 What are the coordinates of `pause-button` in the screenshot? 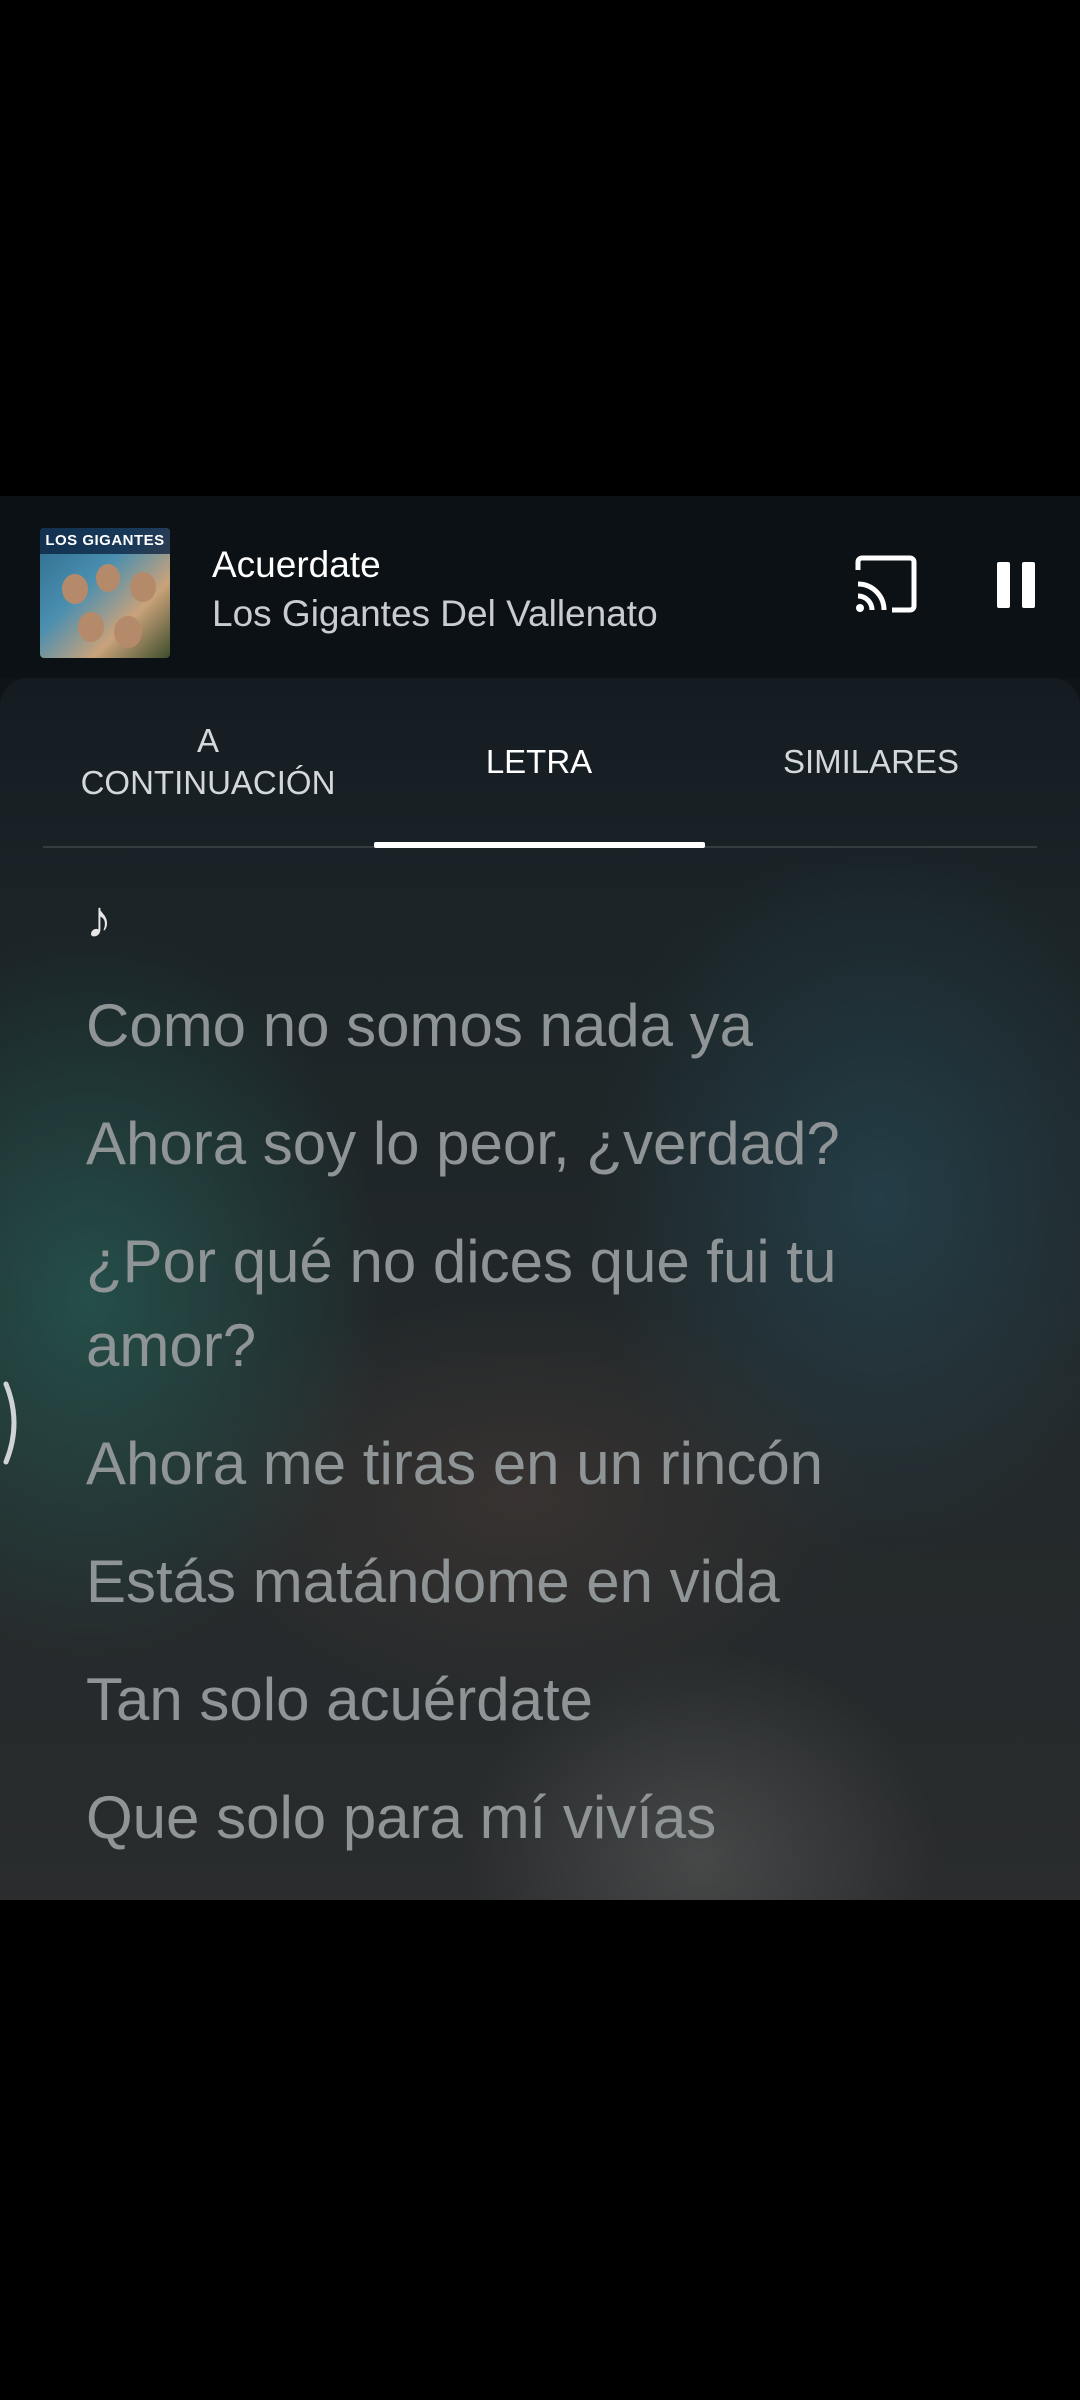 It's located at (1016, 585).